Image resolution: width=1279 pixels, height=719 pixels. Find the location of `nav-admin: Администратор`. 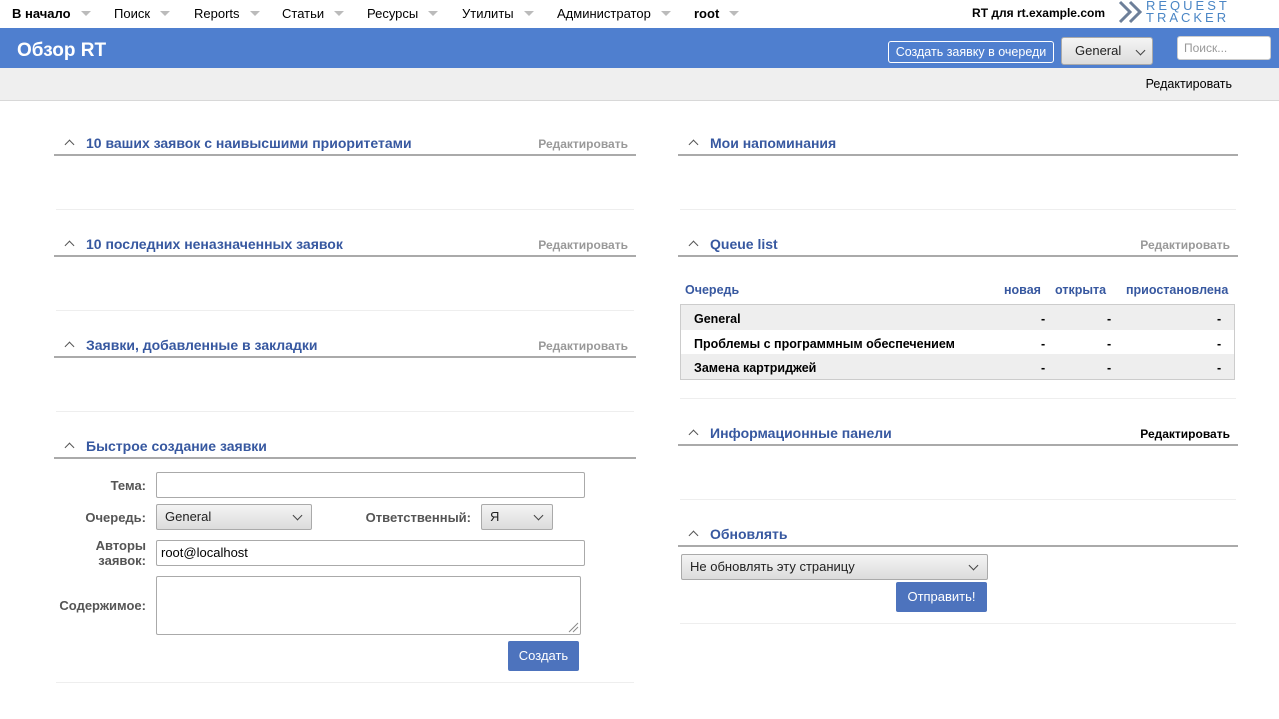

nav-admin: Администратор is located at coordinates (614, 13).